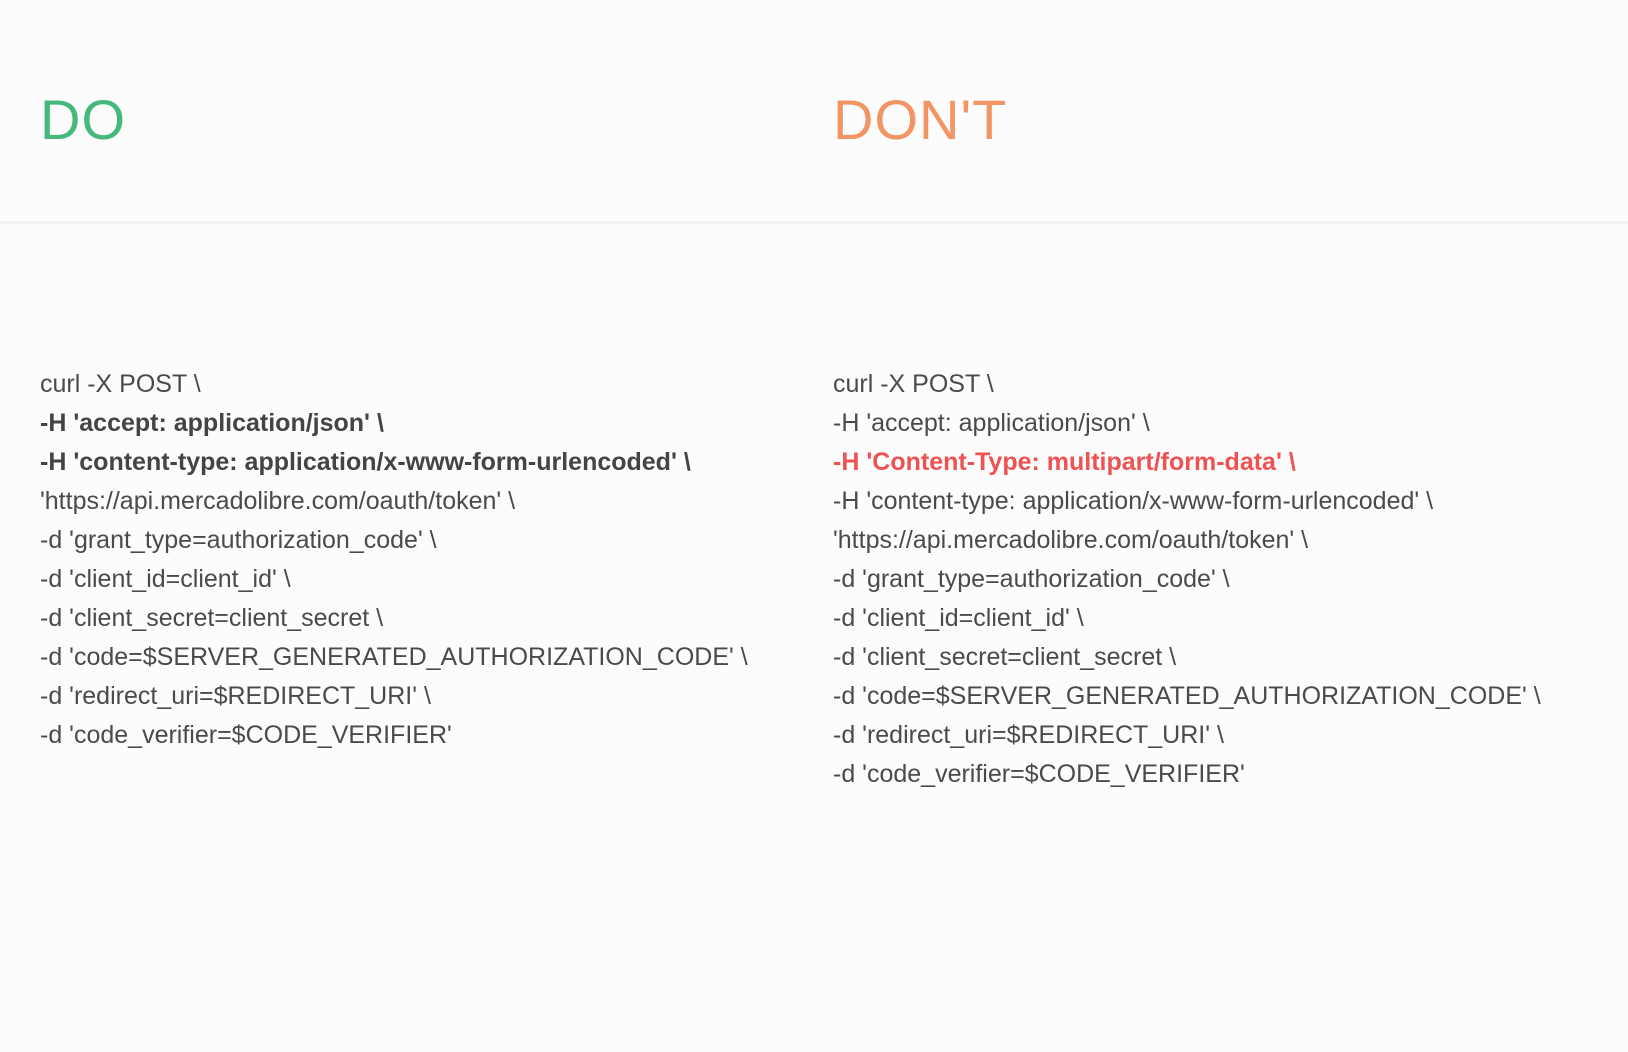 Image resolution: width=1628 pixels, height=1052 pixels. I want to click on dont-heading: DON'T, so click(920, 119).